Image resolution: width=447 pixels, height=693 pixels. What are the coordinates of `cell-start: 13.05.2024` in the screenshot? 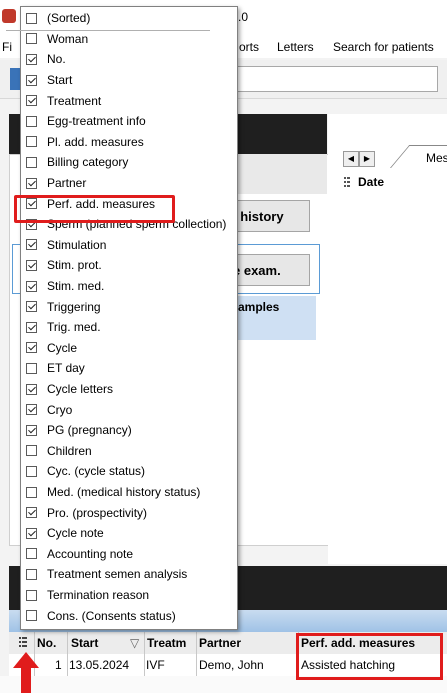 It's located at (99, 665).